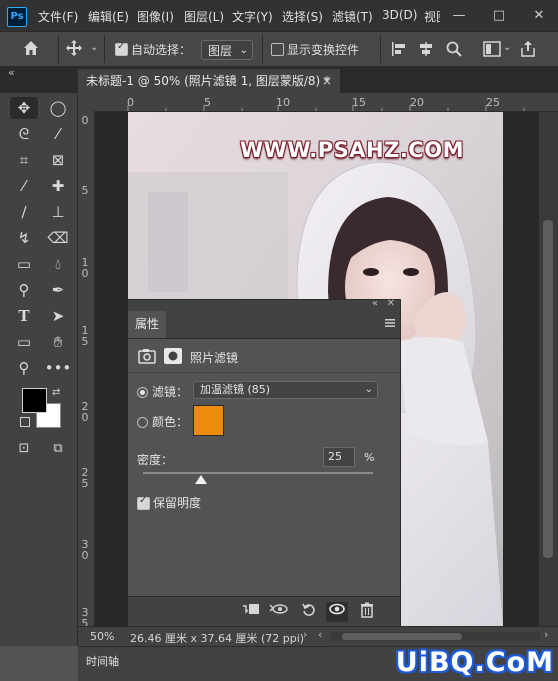 This screenshot has width=558, height=681. Describe the element at coordinates (173, 356) in the screenshot. I see `layer-mask-icon` at that location.